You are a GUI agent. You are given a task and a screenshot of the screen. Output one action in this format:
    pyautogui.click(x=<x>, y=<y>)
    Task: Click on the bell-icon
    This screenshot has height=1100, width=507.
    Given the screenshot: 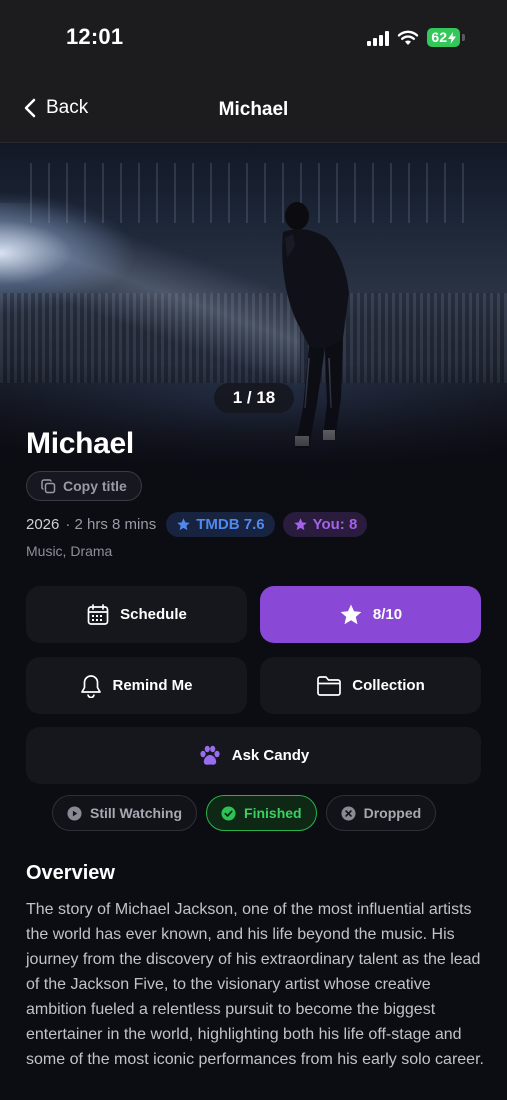 What is the action you would take?
    pyautogui.click(x=91, y=686)
    